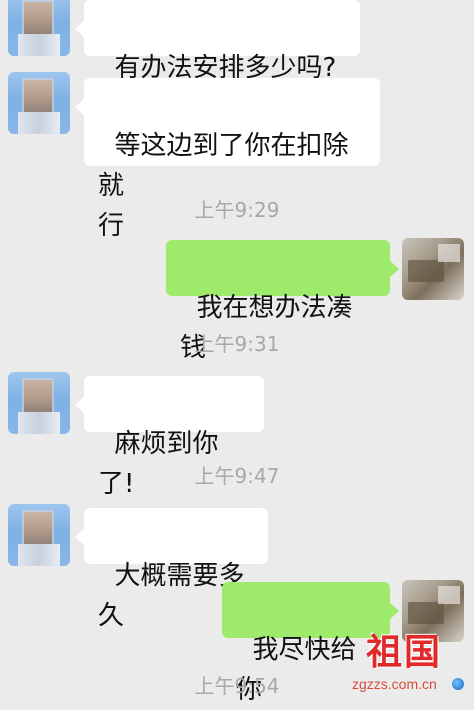  What do you see at coordinates (237, 344) in the screenshot?
I see `timestamp: 上午9:31` at bounding box center [237, 344].